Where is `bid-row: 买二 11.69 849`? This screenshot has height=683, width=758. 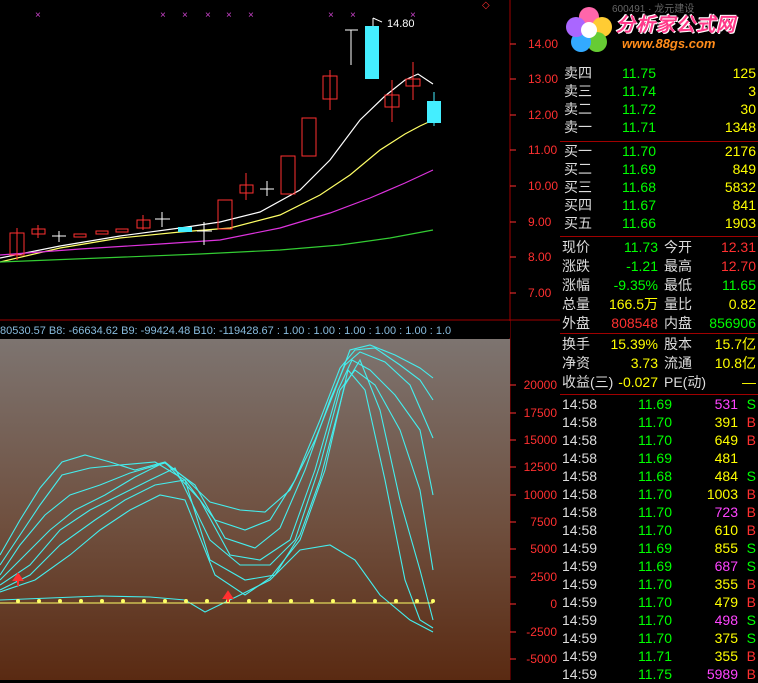
bid-row: 买二 11.69 849 is located at coordinates (660, 169).